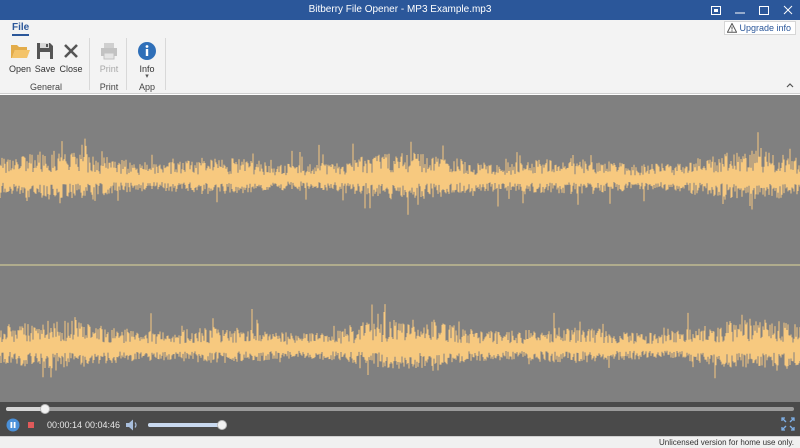  Describe the element at coordinates (147, 76) in the screenshot. I see `chevron-down-icon: ▾` at that location.